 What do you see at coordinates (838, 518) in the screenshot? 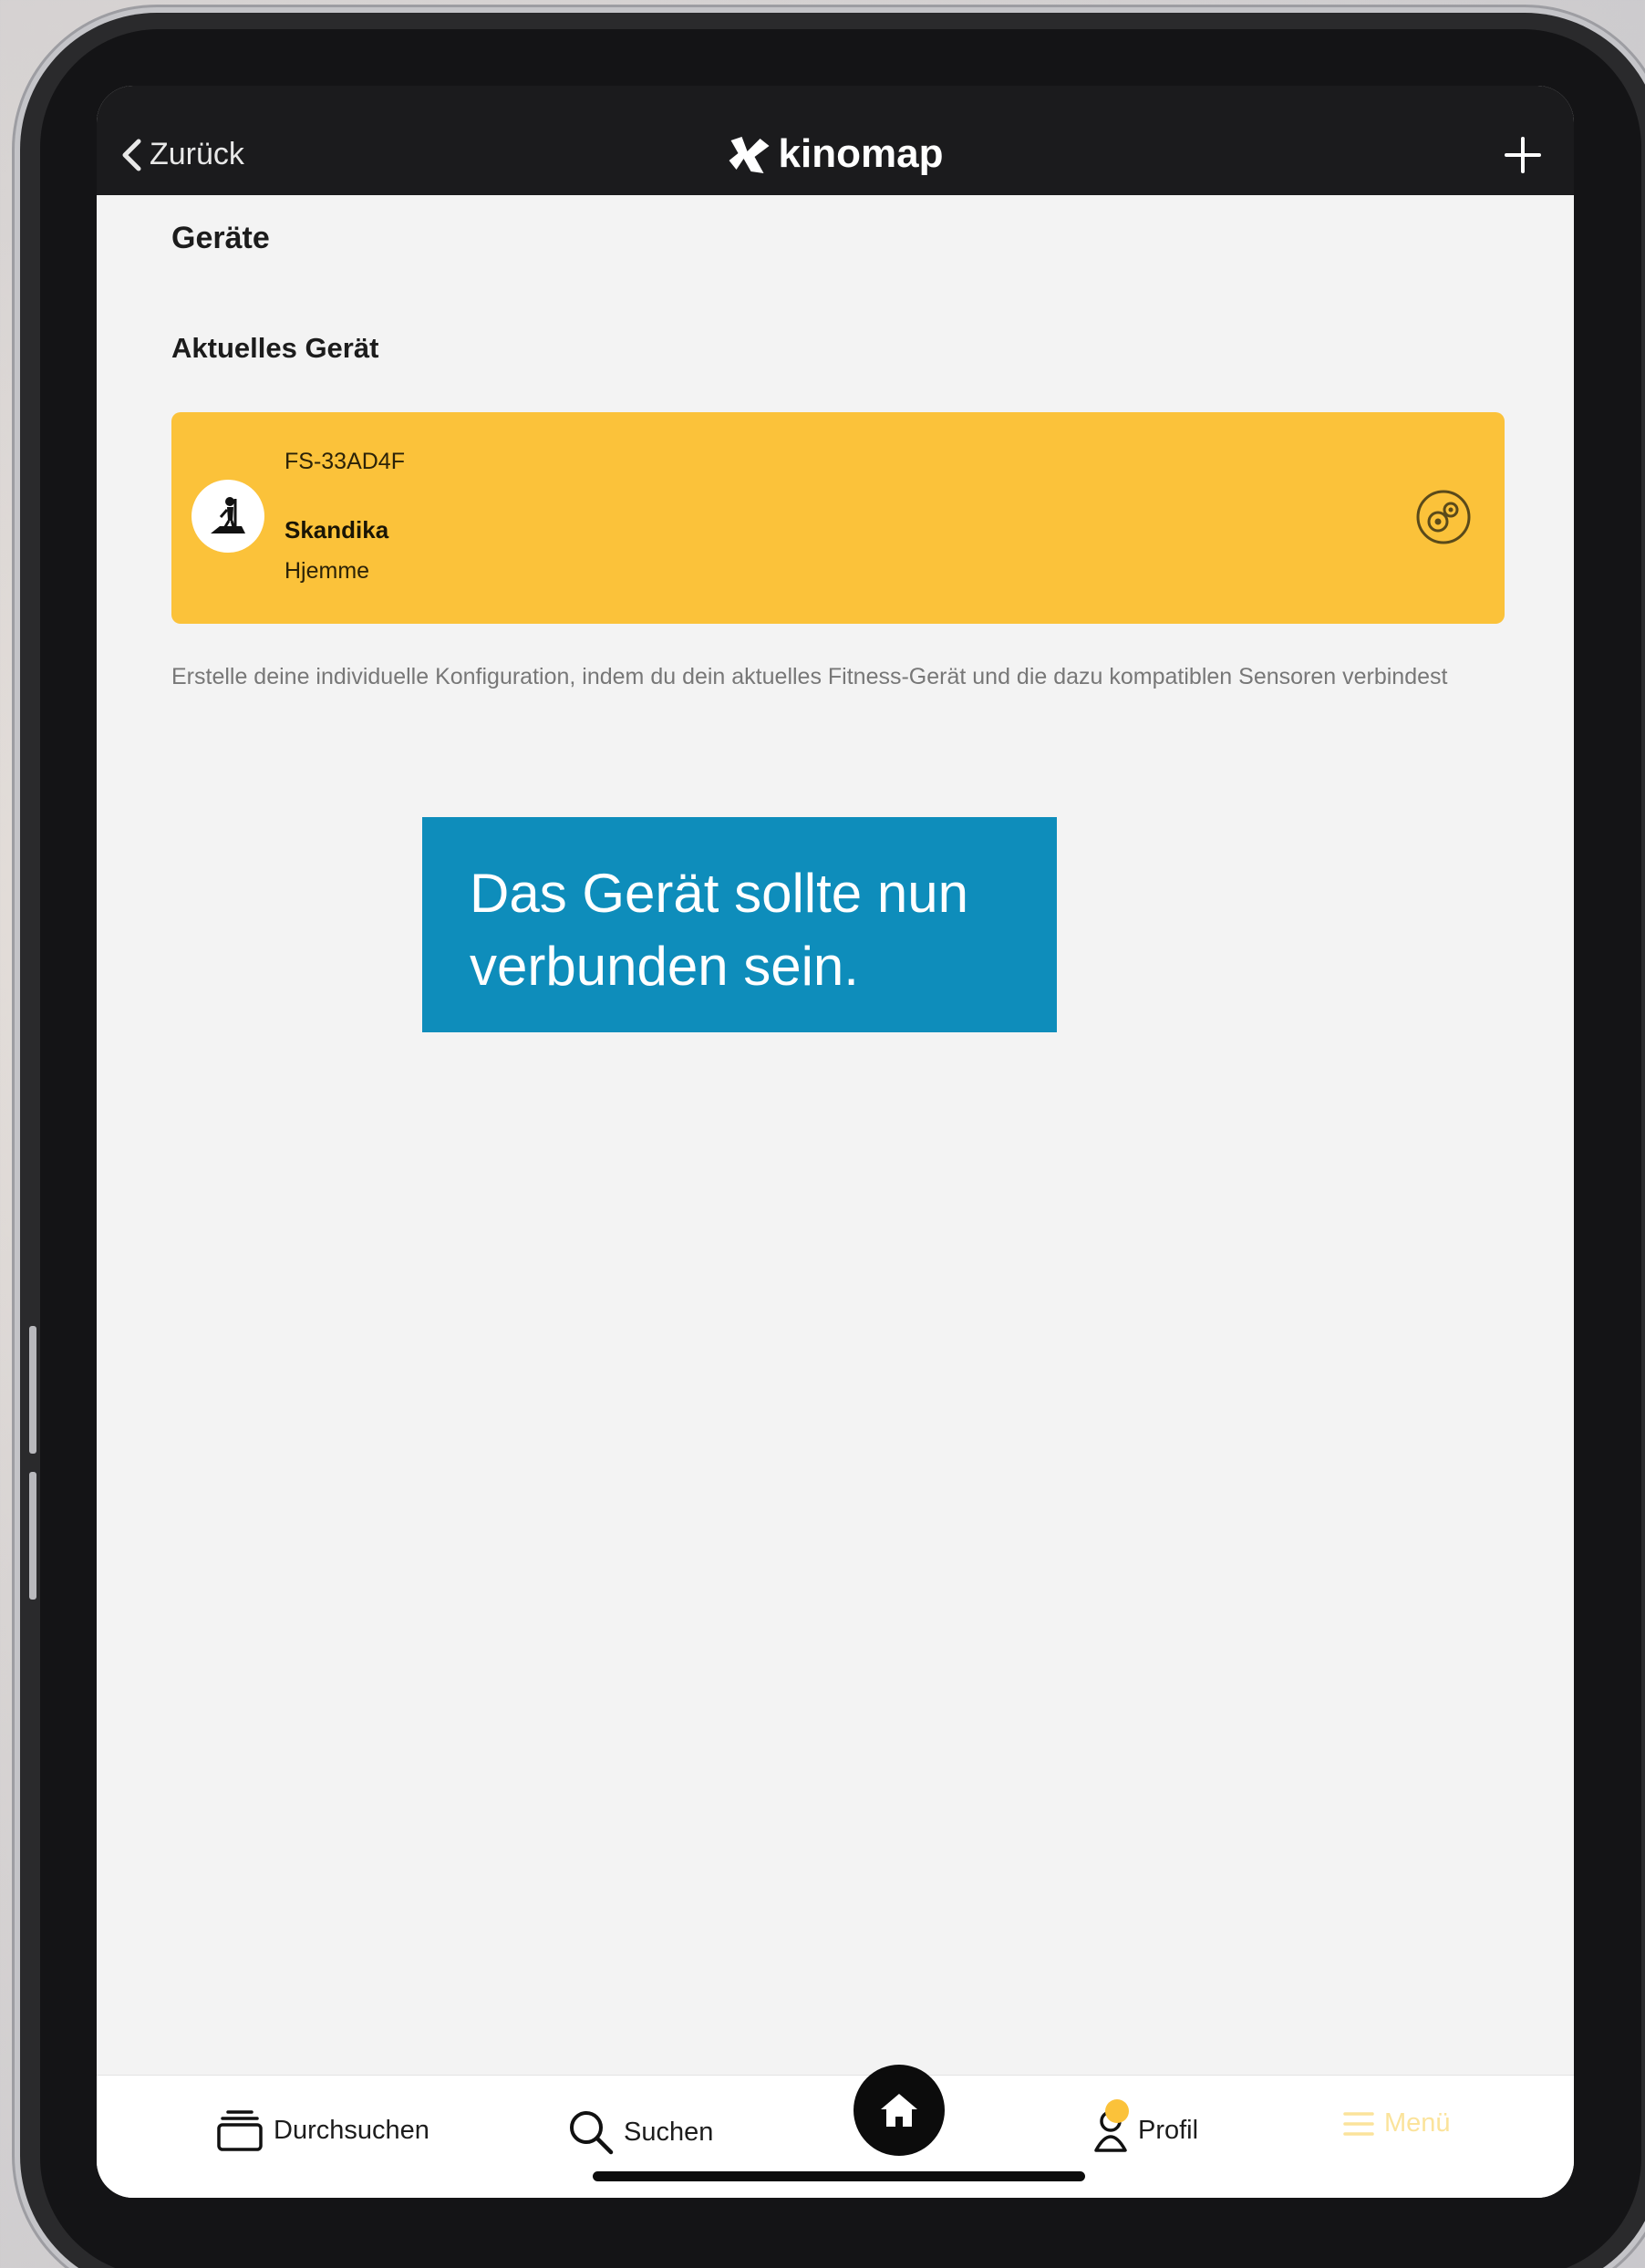
I see `current-device-card: FS-33AD4F Skandika Hjemme` at bounding box center [838, 518].